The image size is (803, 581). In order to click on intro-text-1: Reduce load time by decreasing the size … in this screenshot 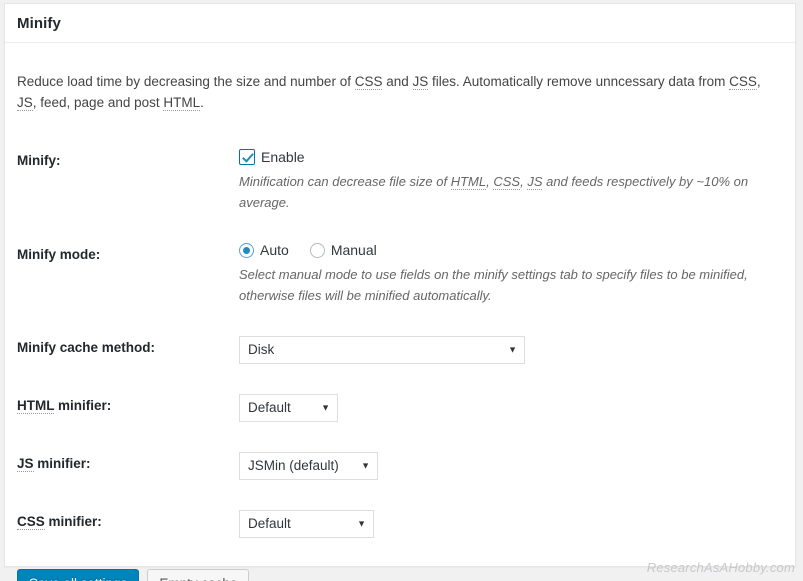, I will do `click(186, 81)`.